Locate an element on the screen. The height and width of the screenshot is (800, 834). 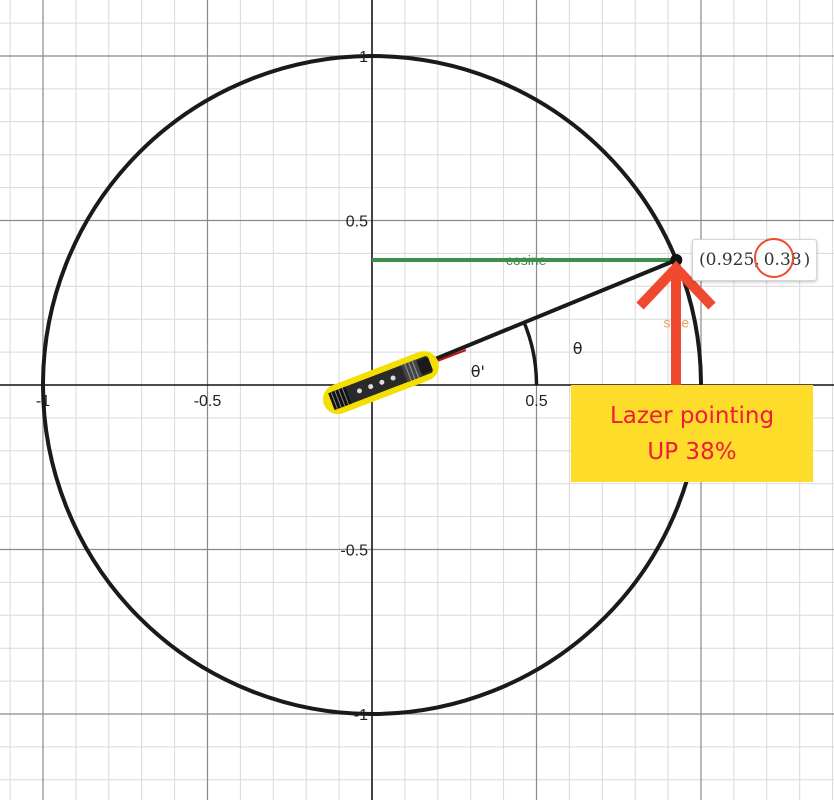
x-tick-label: -0.5 is located at coordinates (208, 401).